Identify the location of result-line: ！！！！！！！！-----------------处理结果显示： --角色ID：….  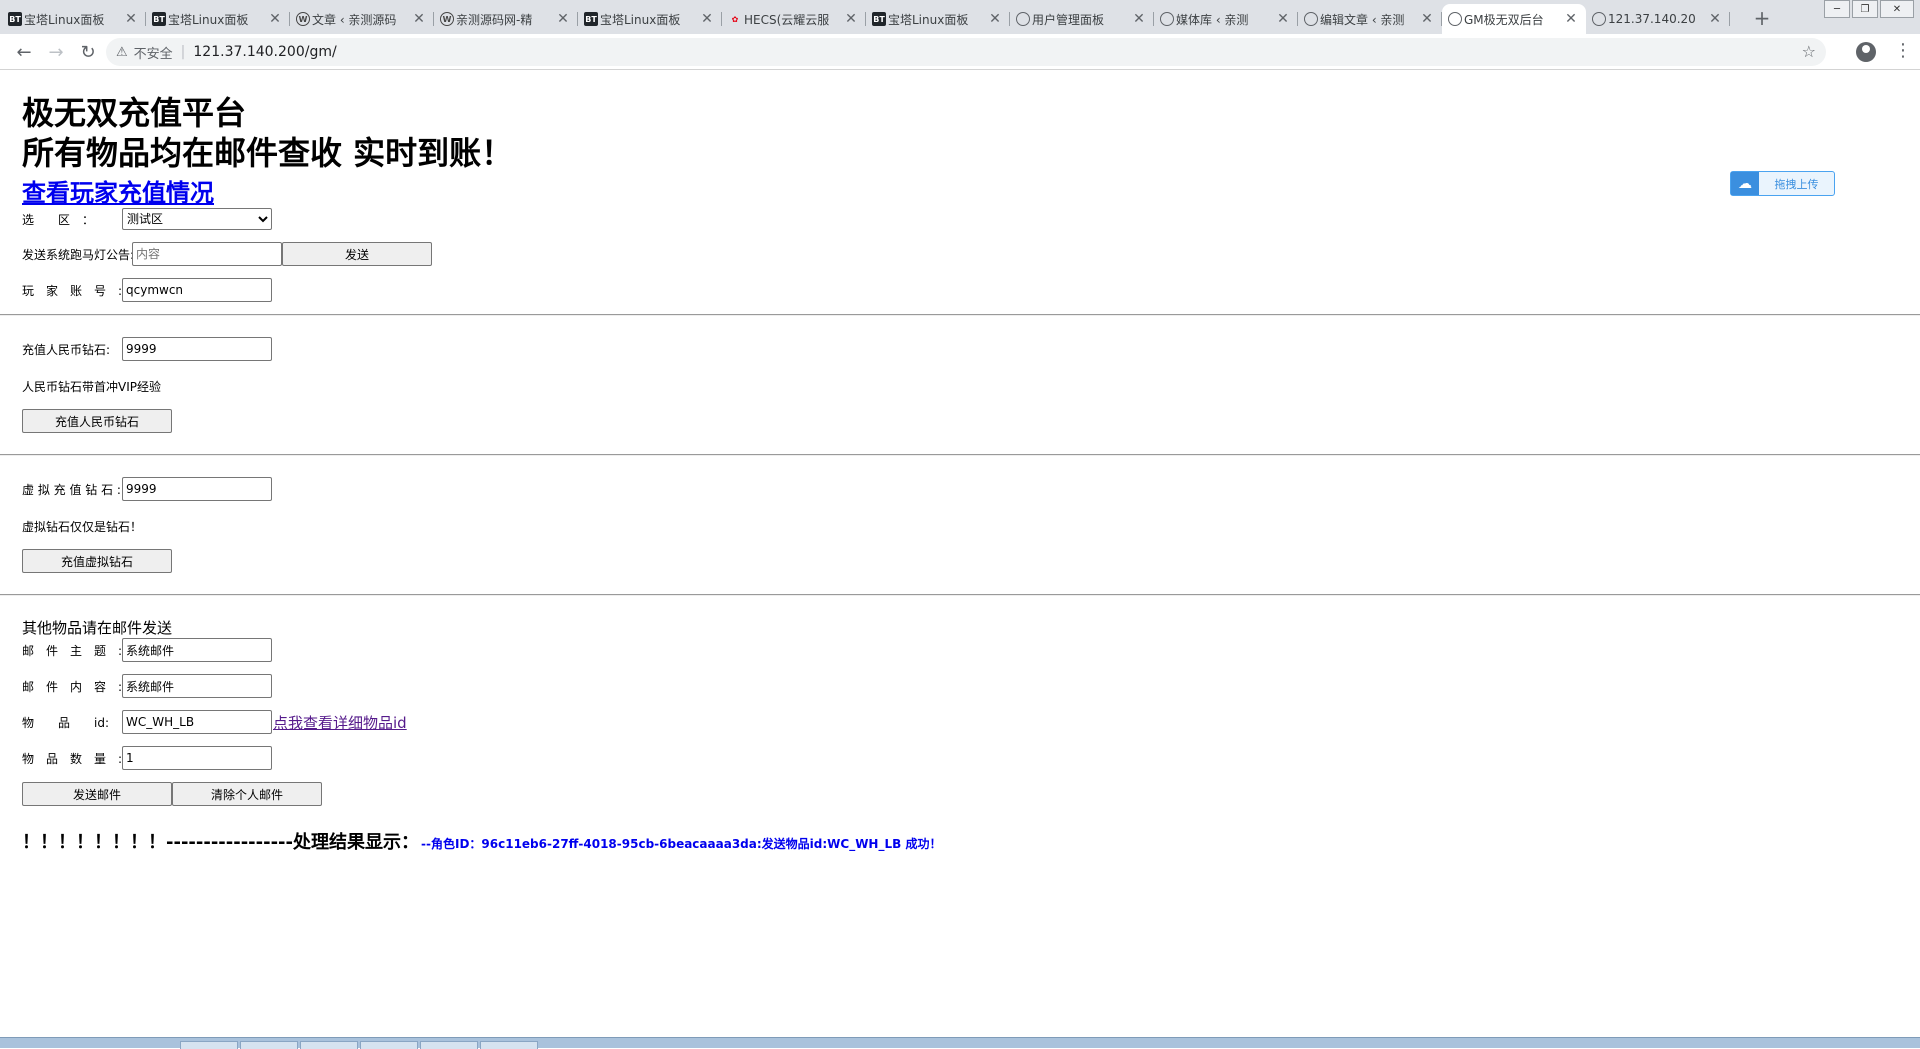
(481, 841).